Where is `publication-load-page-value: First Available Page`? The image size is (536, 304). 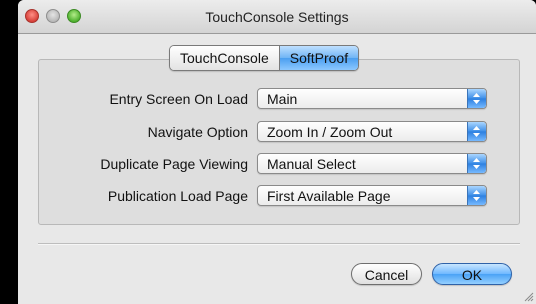
publication-load-page-value: First Available Page is located at coordinates (329, 196).